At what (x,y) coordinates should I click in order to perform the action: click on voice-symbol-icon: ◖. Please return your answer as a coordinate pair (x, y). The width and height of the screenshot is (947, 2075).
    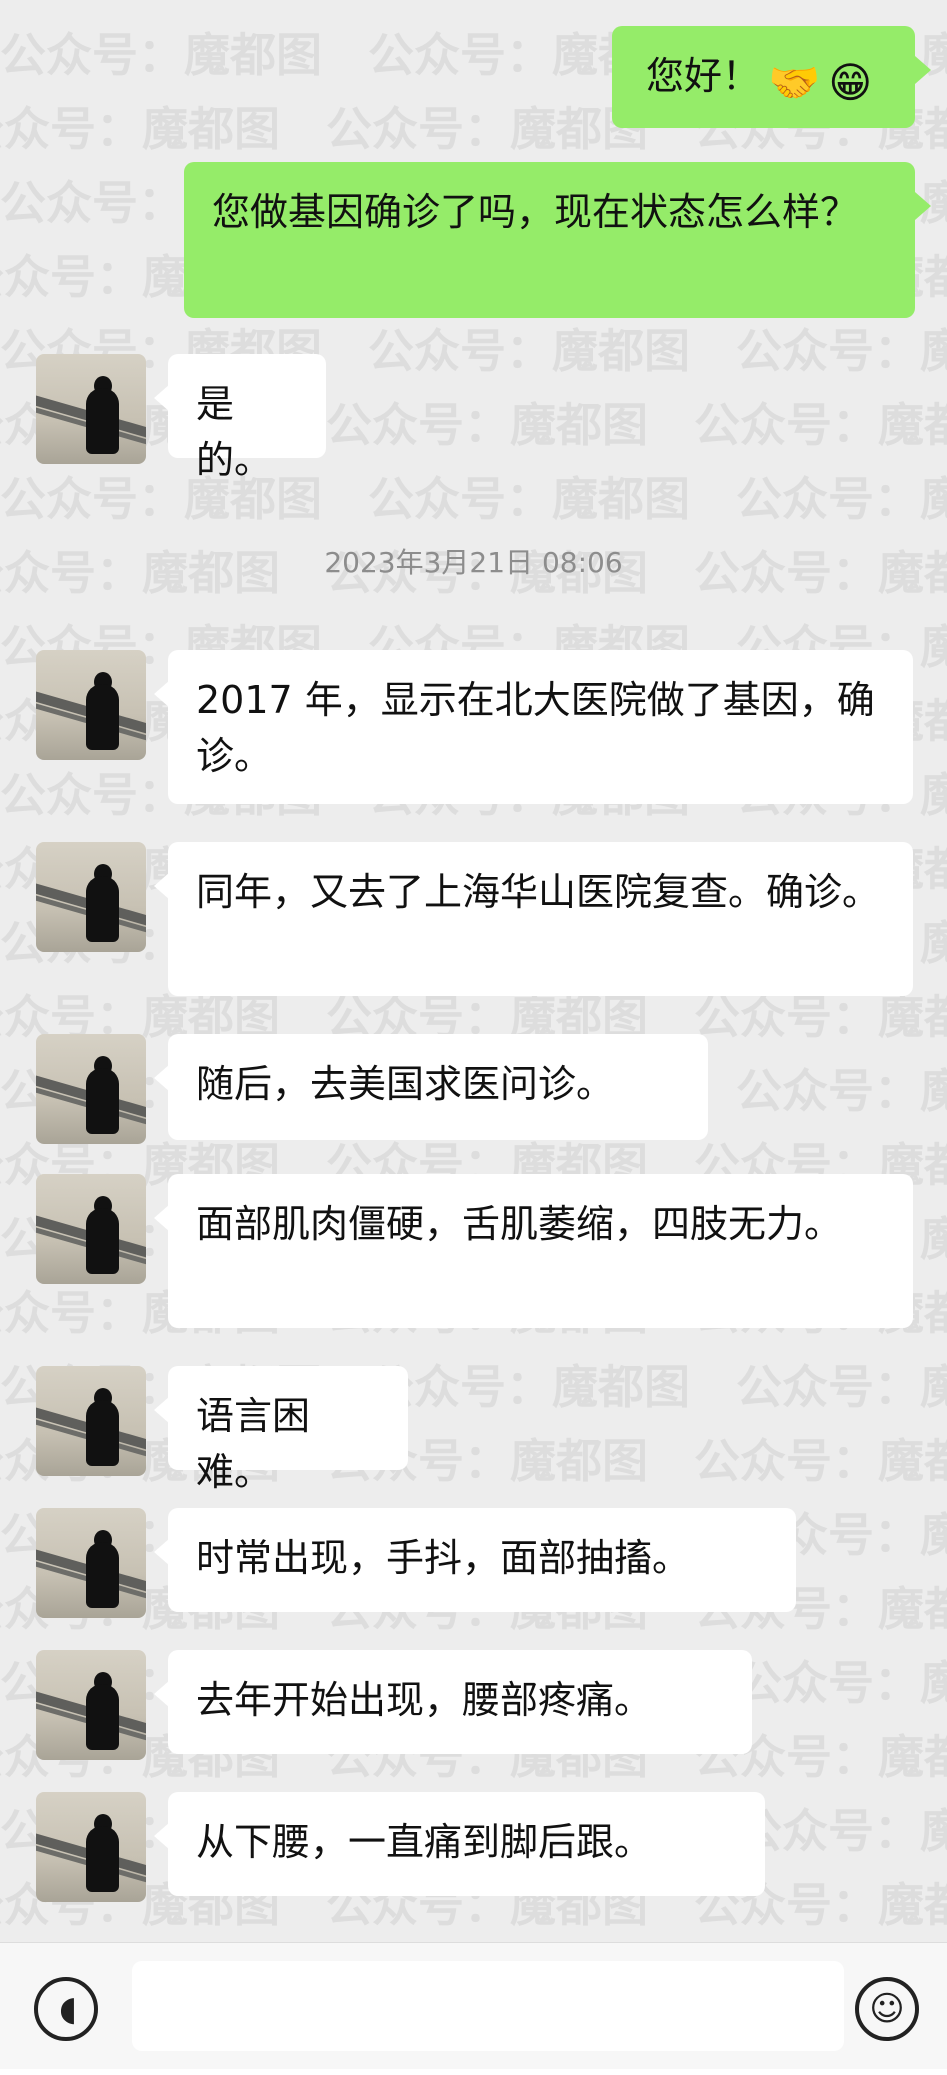
    Looking at the image, I should click on (68, 2009).